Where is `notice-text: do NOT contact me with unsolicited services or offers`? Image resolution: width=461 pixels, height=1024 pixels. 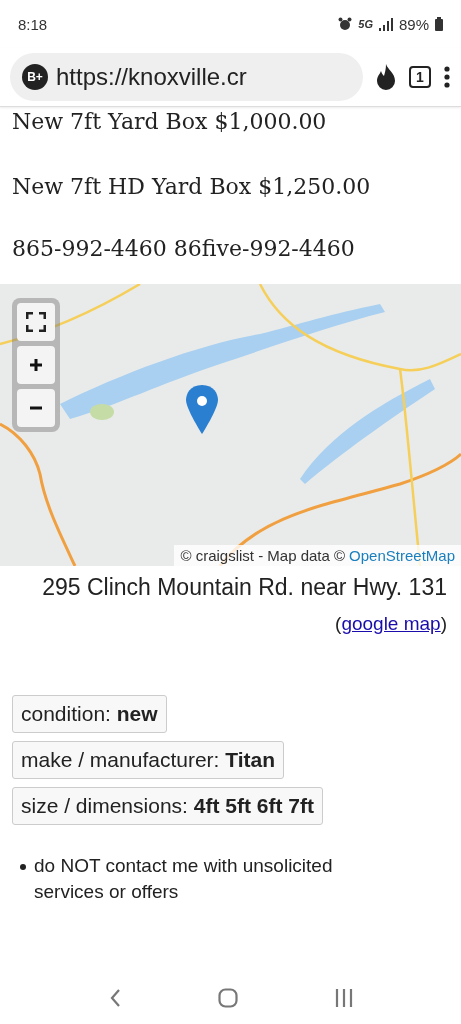
notice-text: do NOT contact me with unsolicited services or offers is located at coordinates (184, 879).